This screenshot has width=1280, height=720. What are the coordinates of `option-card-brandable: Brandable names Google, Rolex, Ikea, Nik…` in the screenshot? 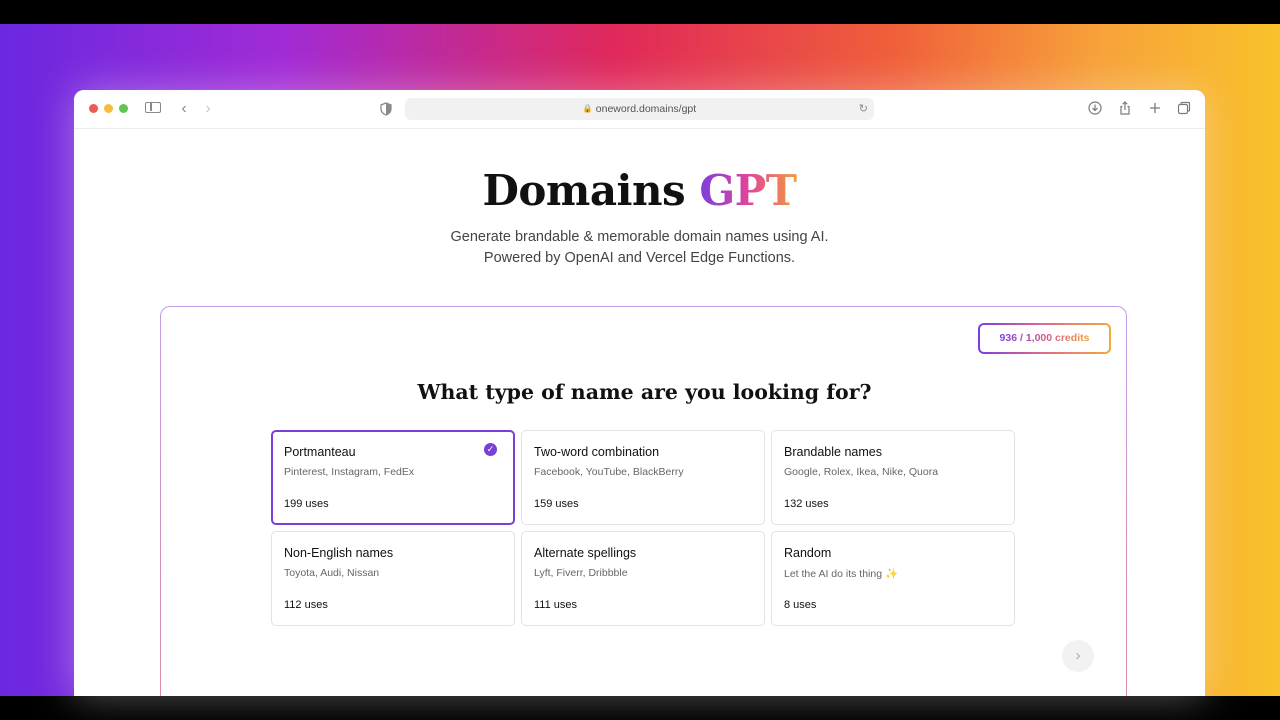 It's located at (893, 477).